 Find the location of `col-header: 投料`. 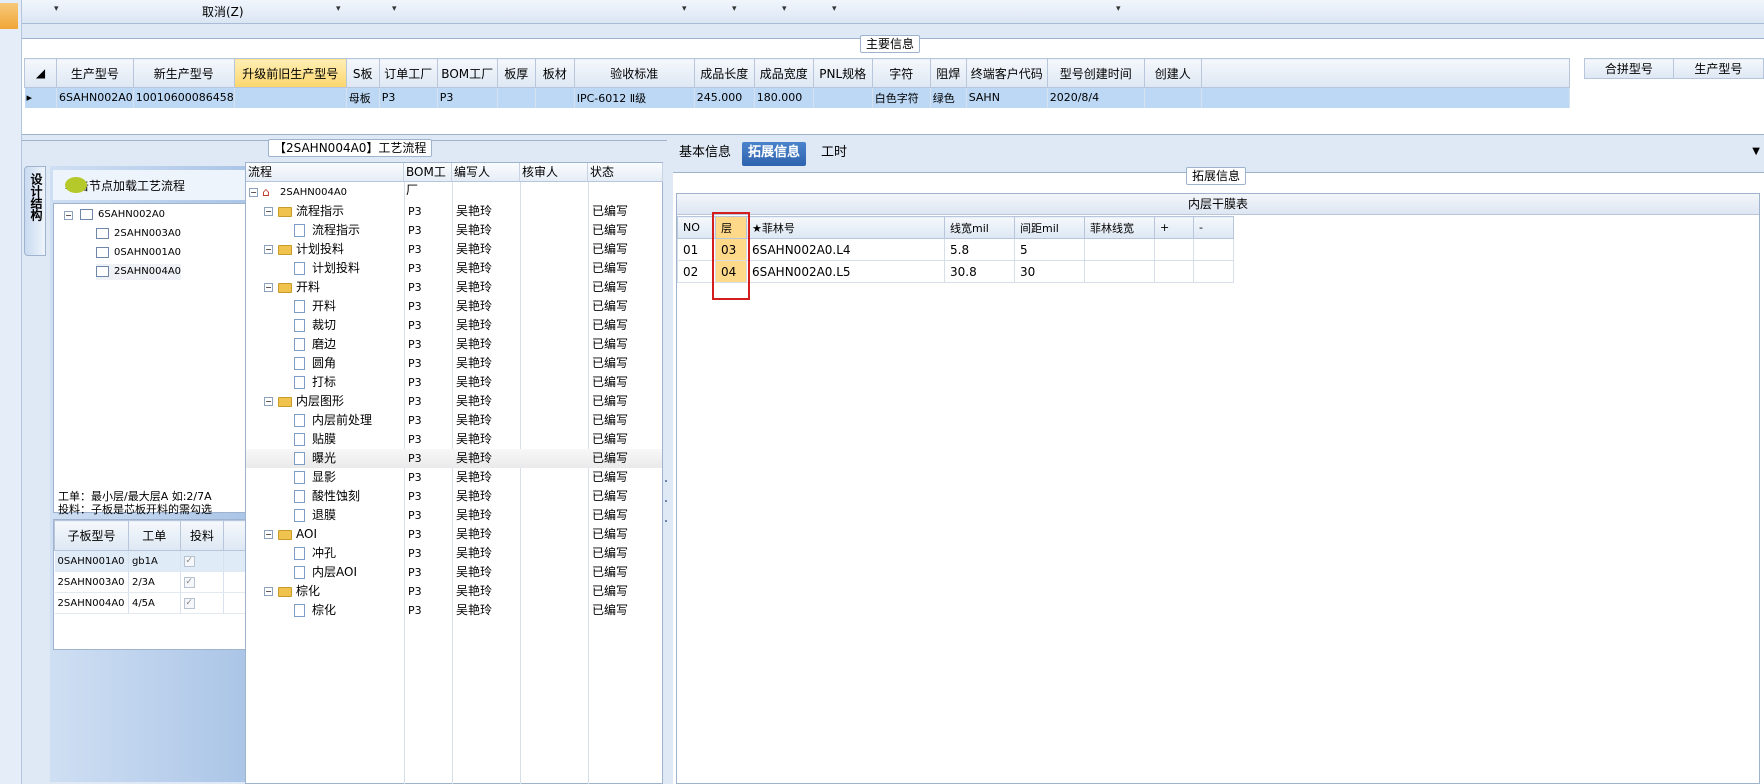

col-header: 投料 is located at coordinates (202, 535).